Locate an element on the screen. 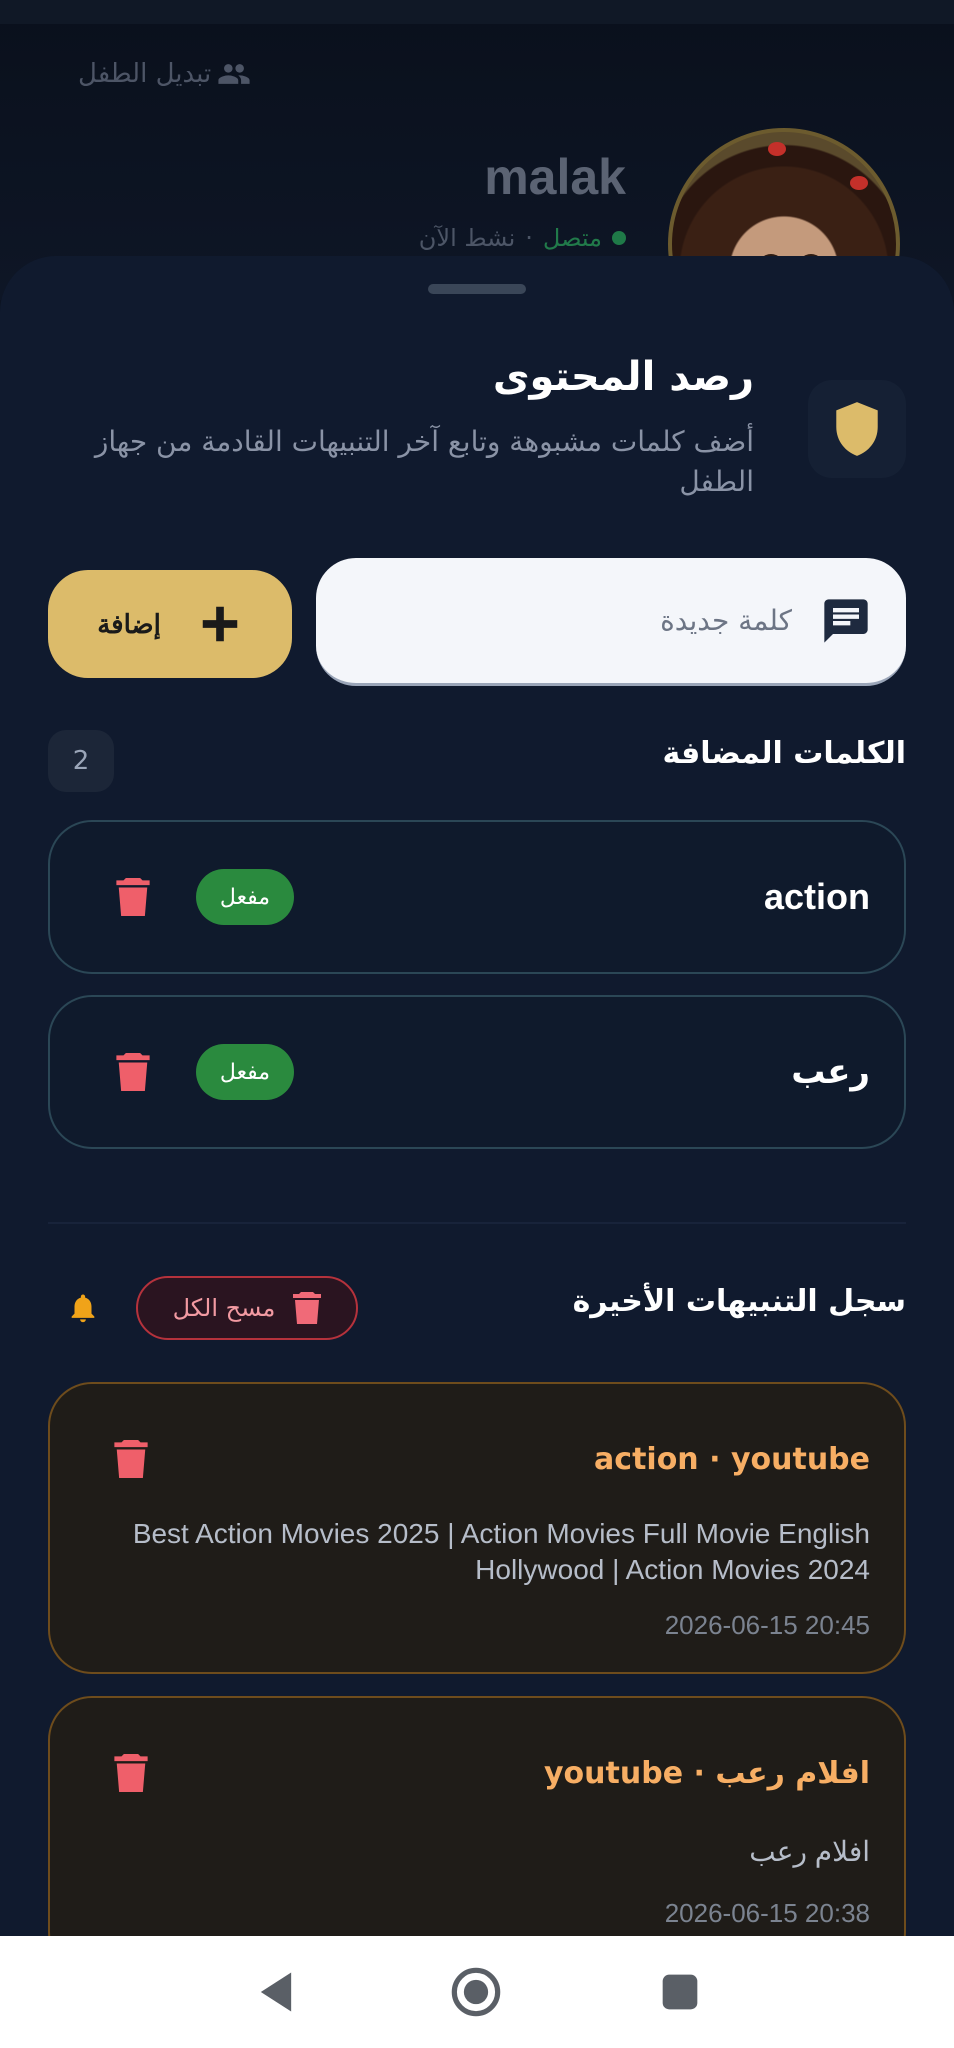 This screenshot has width=954, height=2048. back-icon is located at coordinates (276, 1992).